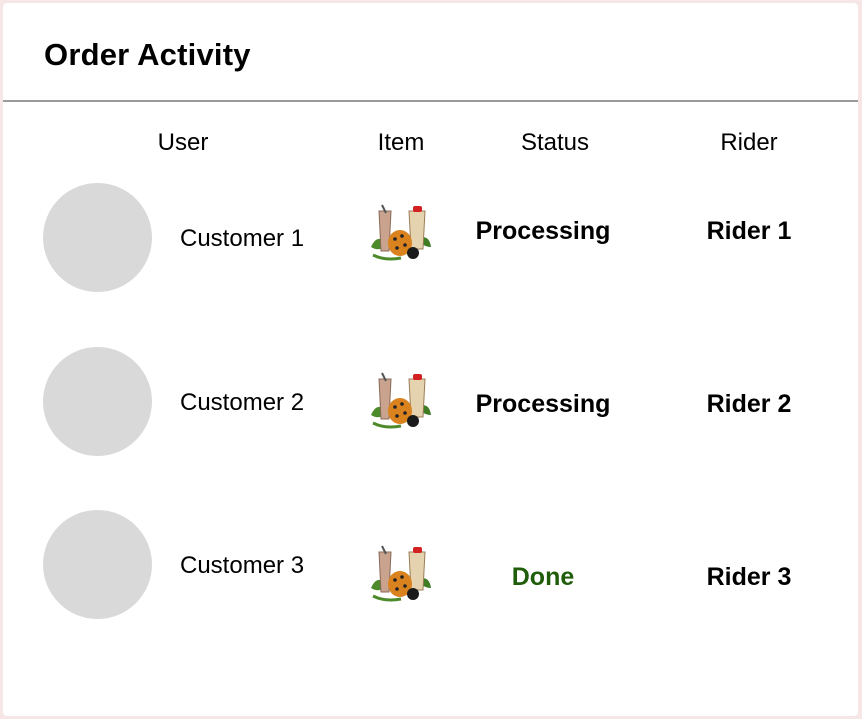 The width and height of the screenshot is (862, 719). What do you see at coordinates (543, 577) in the screenshot?
I see `status-done: Done` at bounding box center [543, 577].